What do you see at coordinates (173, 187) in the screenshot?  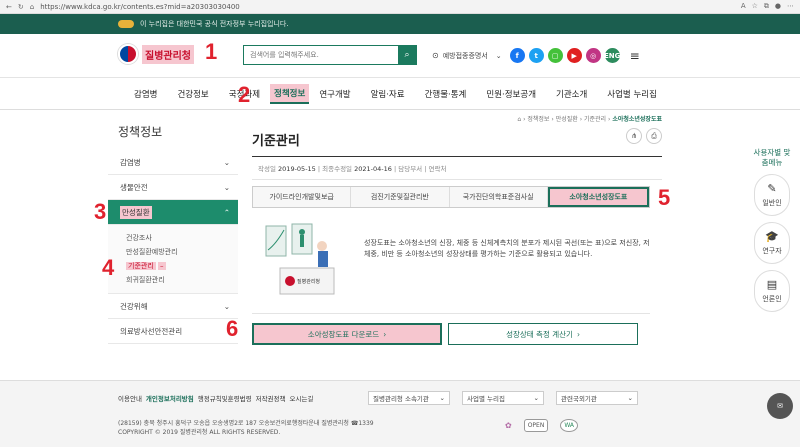 I see `lnb-item-biosafety: 생물안전 ⌄` at bounding box center [173, 187].